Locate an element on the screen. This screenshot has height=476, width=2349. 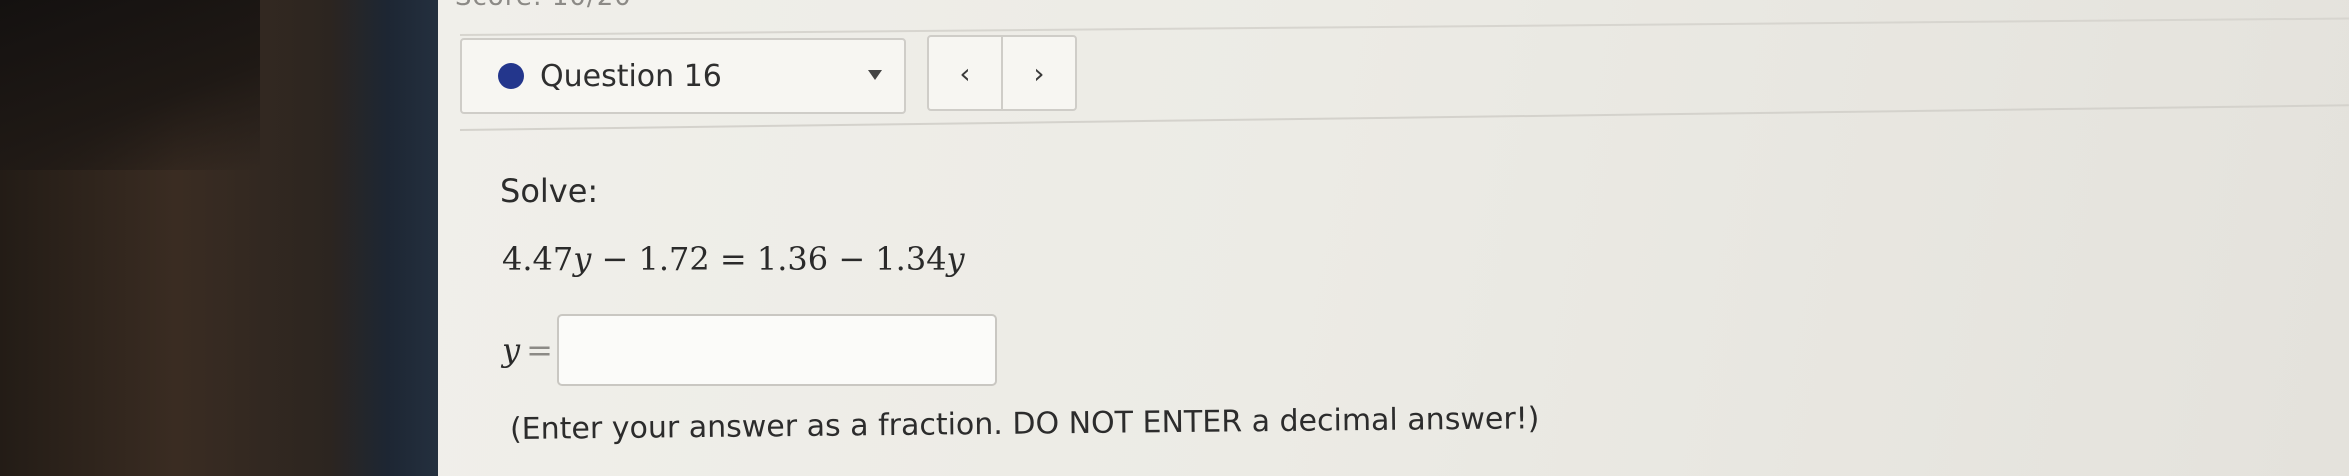
answer-equals: = is located at coordinates (539, 350).